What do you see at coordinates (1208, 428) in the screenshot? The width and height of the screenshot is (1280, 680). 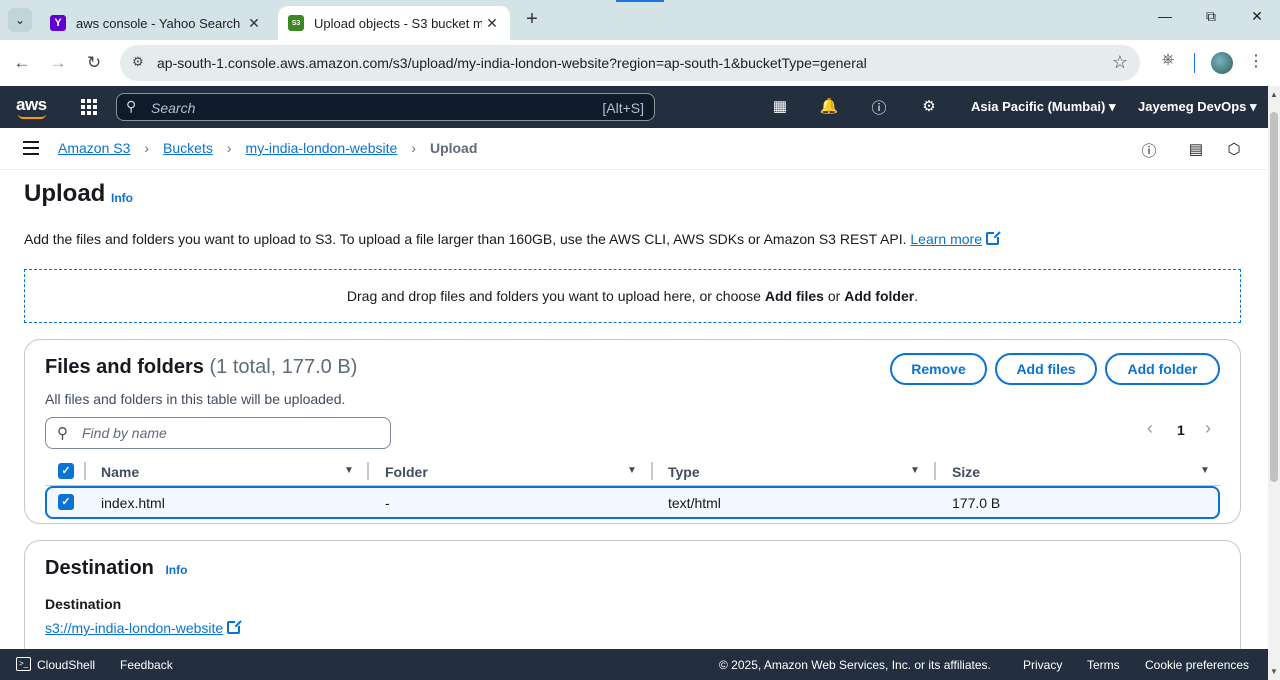 I see `next-page-icon: ›` at bounding box center [1208, 428].